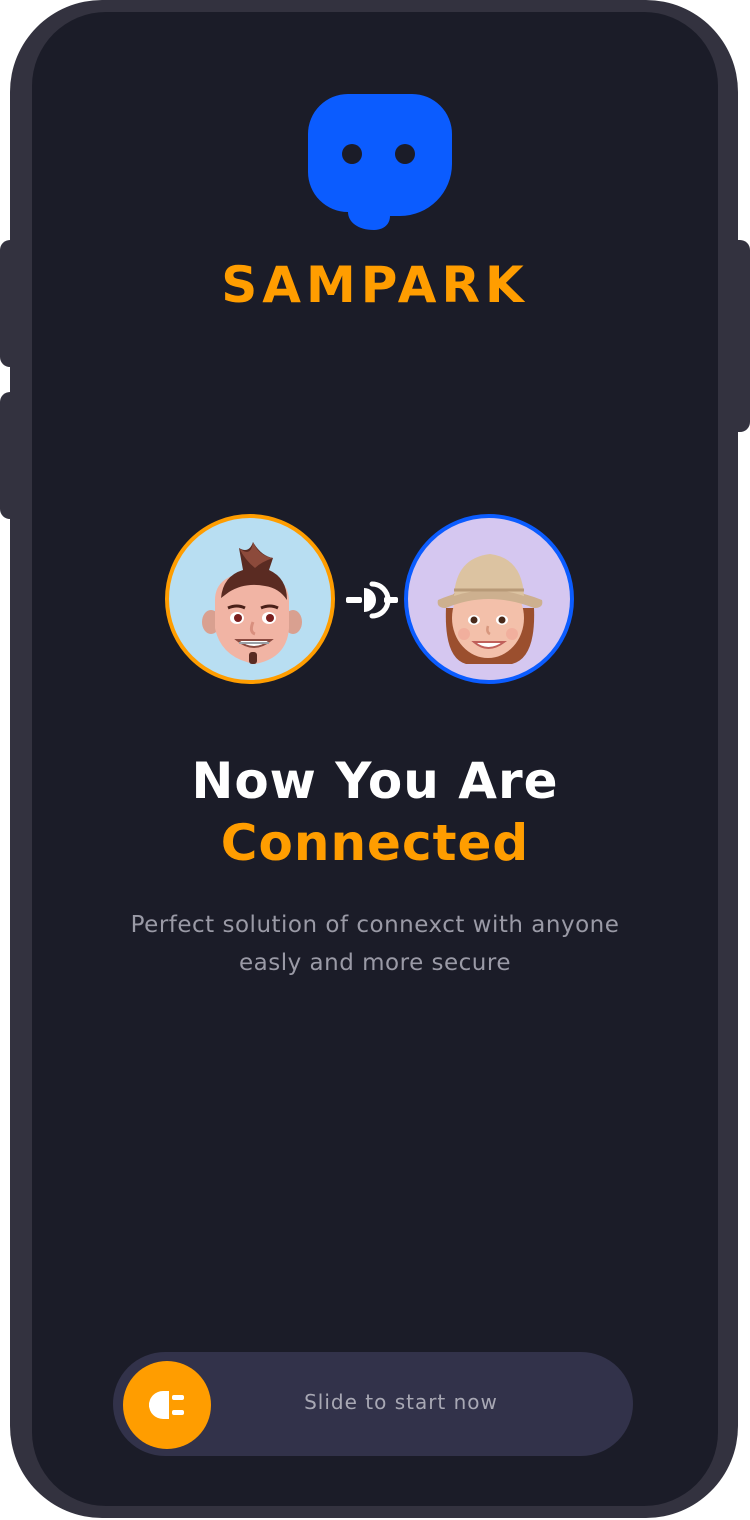 This screenshot has height=1520, width=750. What do you see at coordinates (375, 925) in the screenshot?
I see `subtitle-line-1: Perfect solution of connexct with anyone` at bounding box center [375, 925].